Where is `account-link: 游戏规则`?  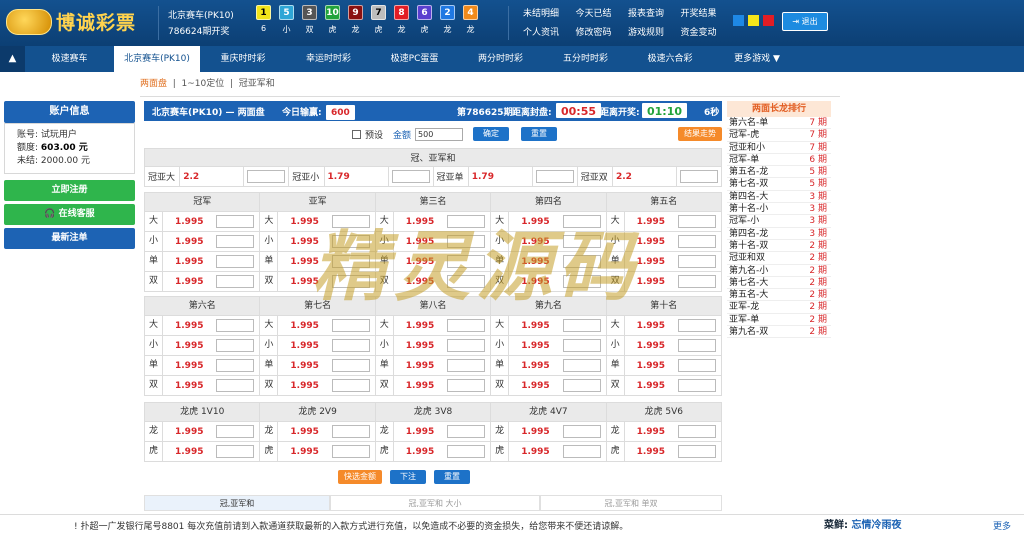
account-link: 游戏规则 is located at coordinates (649, 31).